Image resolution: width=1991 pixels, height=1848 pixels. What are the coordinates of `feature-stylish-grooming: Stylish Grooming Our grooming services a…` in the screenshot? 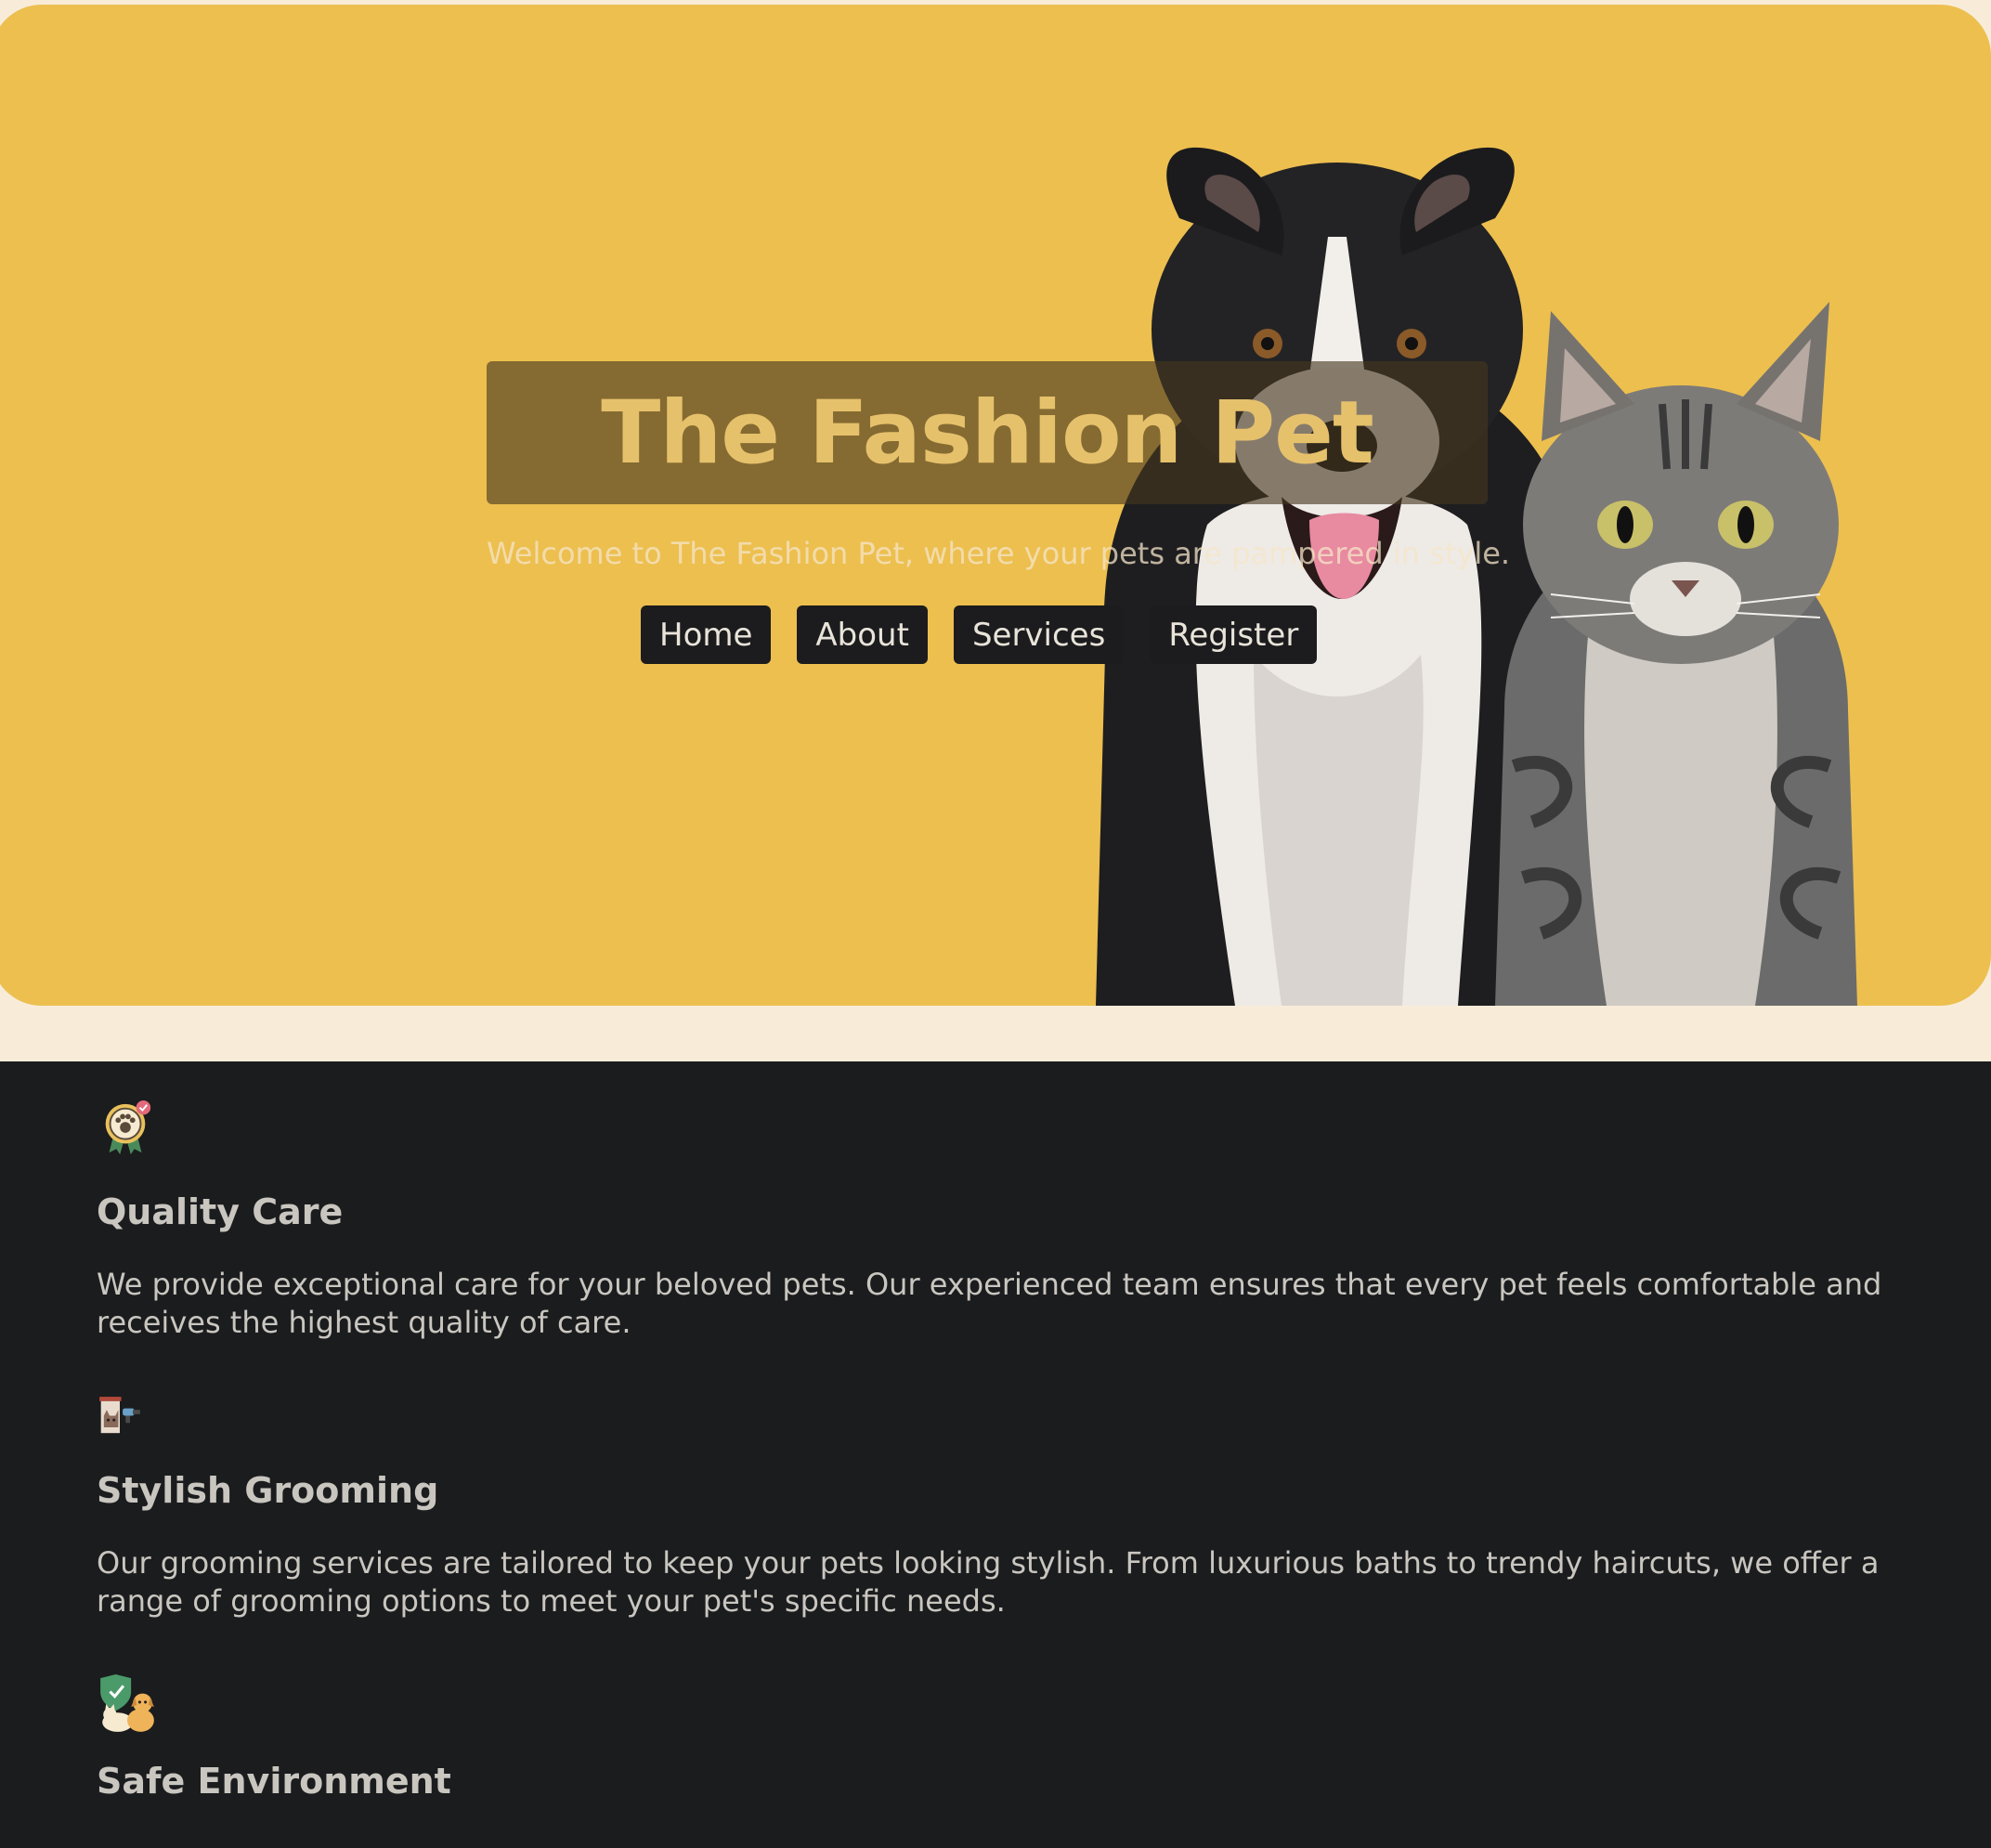 It's located at (1007, 1506).